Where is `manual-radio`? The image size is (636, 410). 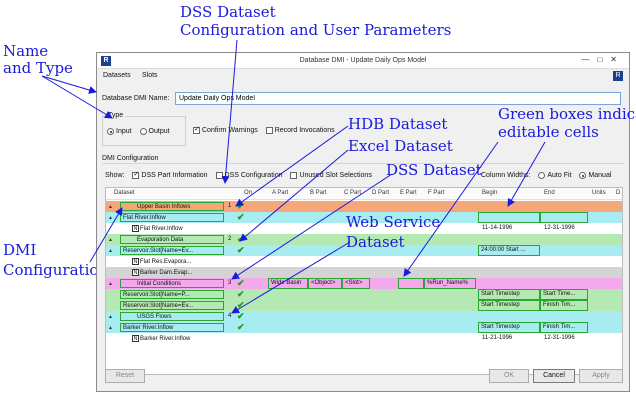 manual-radio is located at coordinates (583, 175).